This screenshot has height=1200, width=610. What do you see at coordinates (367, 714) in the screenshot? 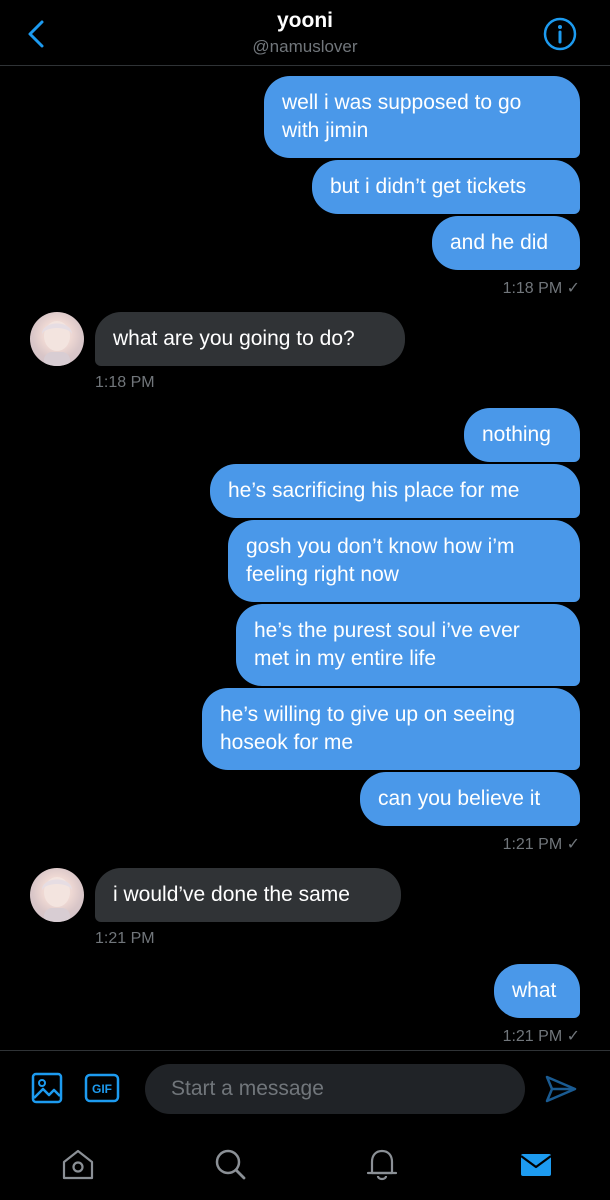
I see `message-text-line: he’s willing to give up on seeing` at bounding box center [367, 714].